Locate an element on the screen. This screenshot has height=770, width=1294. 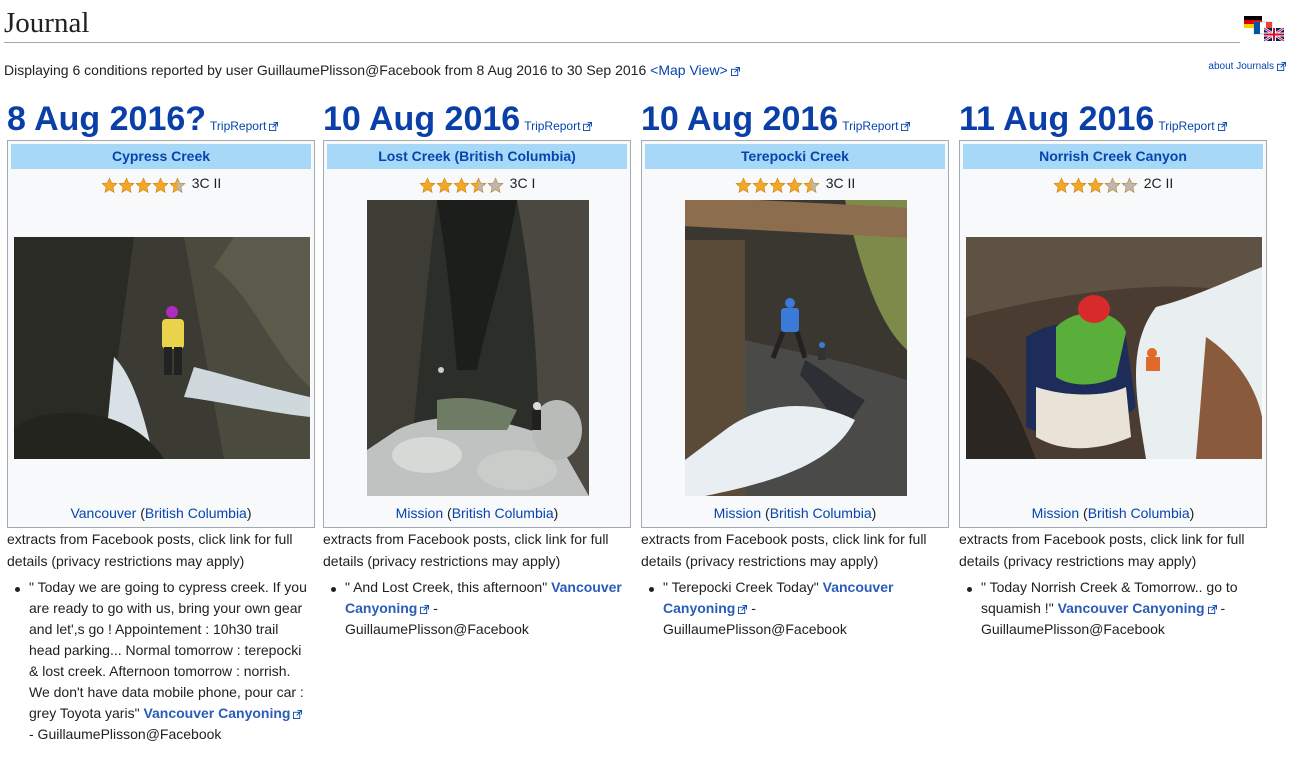
map-view-label: <Map View> is located at coordinates (689, 70).